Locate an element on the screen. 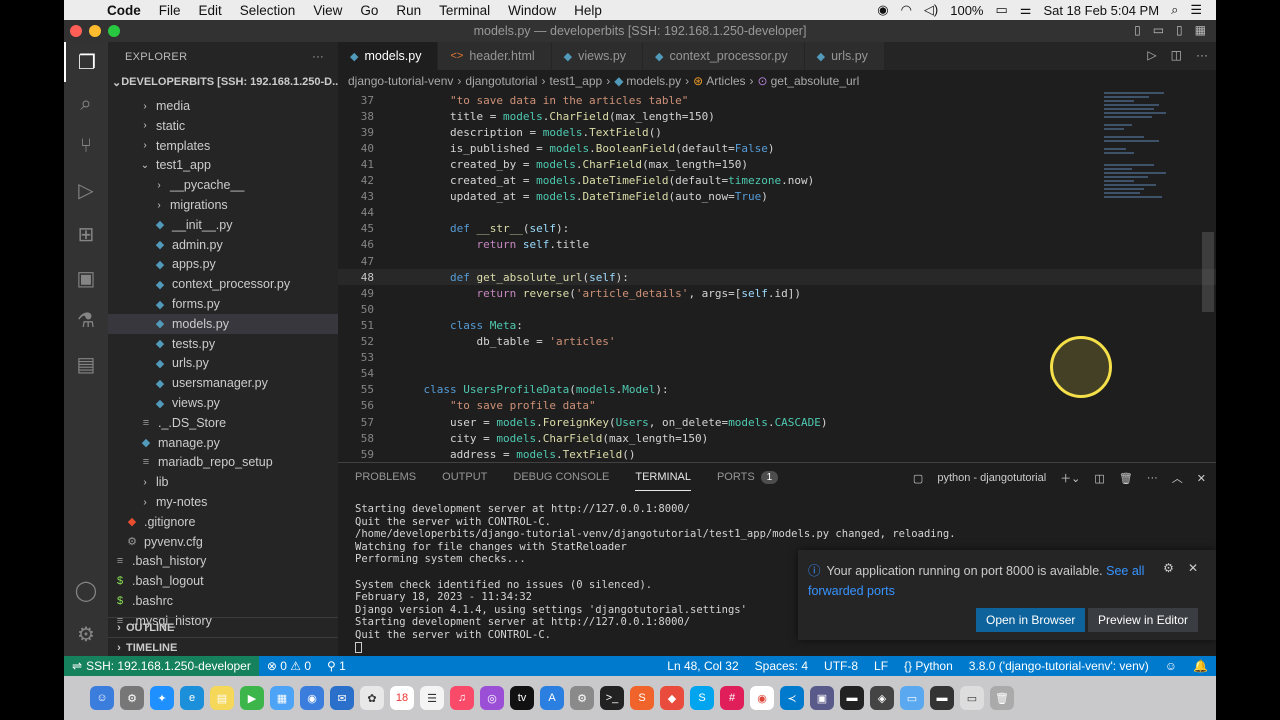 The height and width of the screenshot is (720, 1280). close-panel-icon: ✕ is located at coordinates (1201, 478).